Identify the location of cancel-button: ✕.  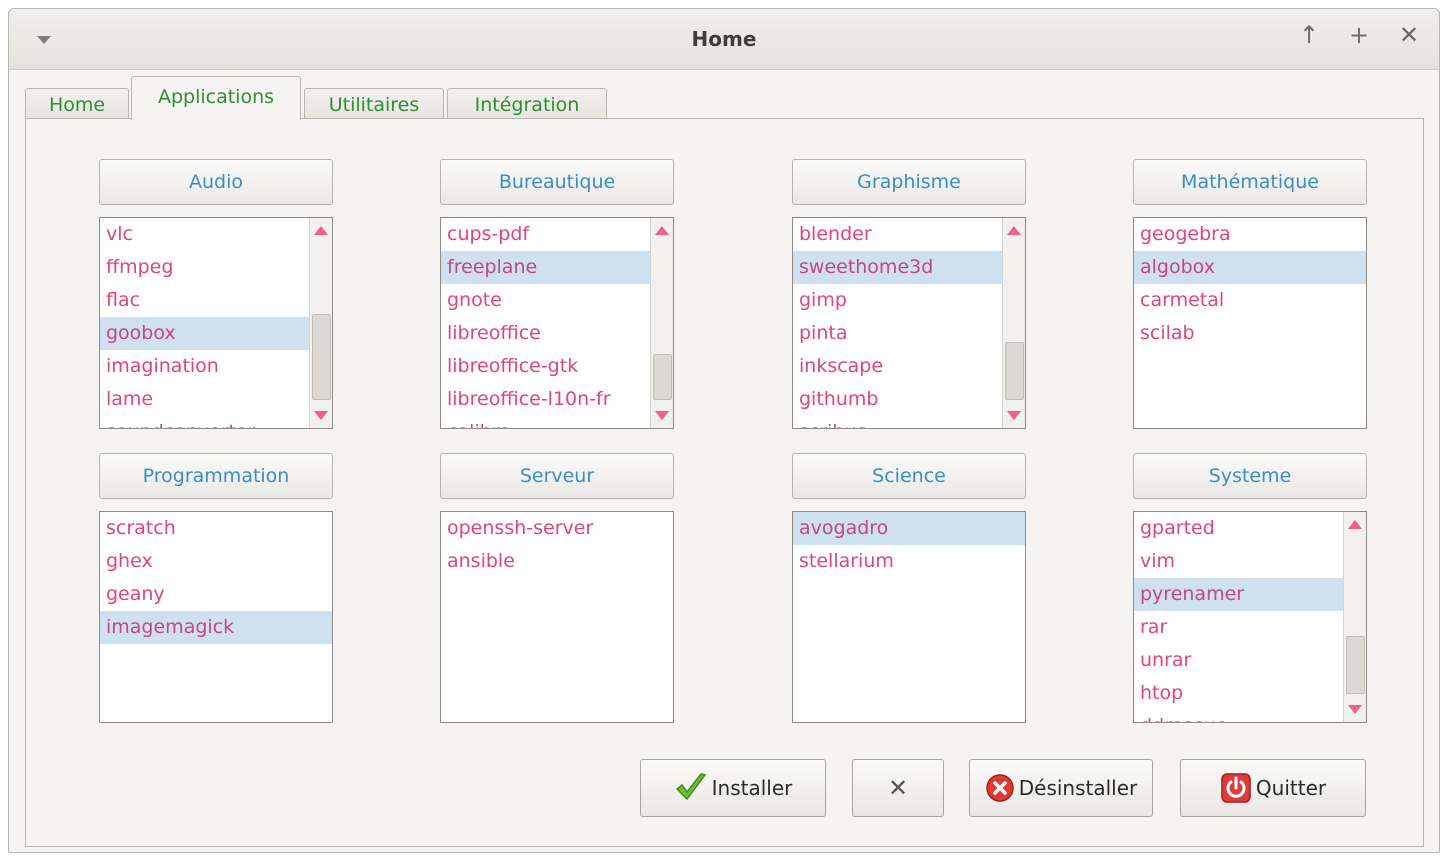
(898, 788).